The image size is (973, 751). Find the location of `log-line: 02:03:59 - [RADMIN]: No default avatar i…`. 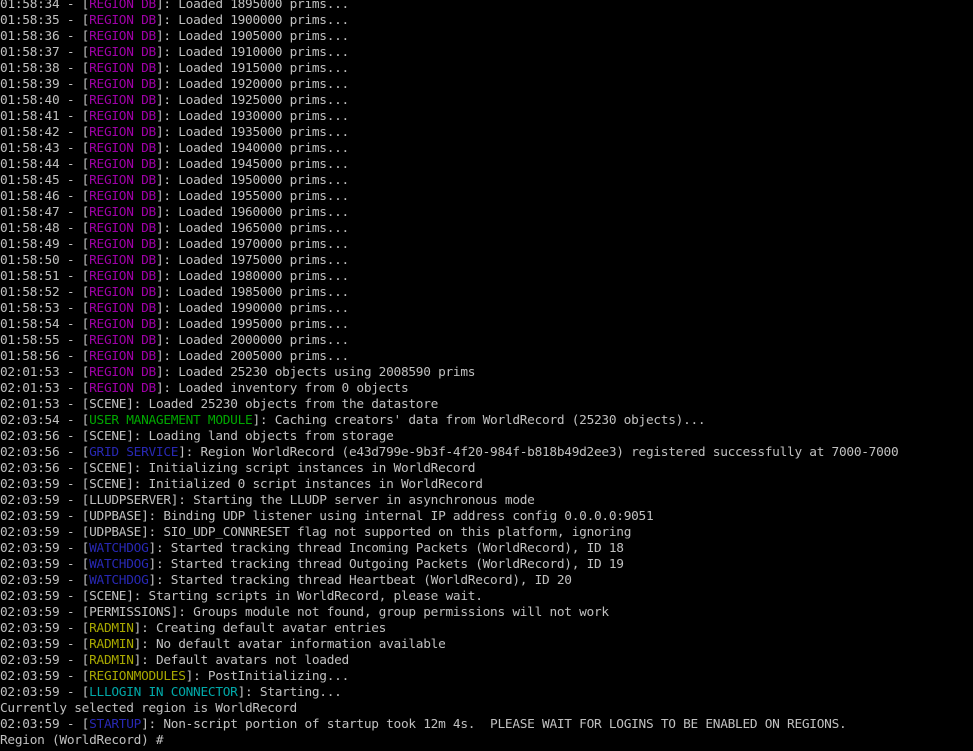

log-line: 02:03:59 - [RADMIN]: No default avatar i… is located at coordinates (449, 645).